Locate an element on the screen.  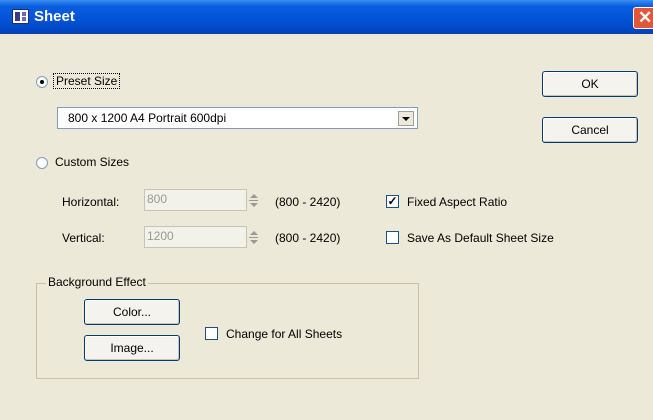
close-button: ✕ is located at coordinates (643, 18).